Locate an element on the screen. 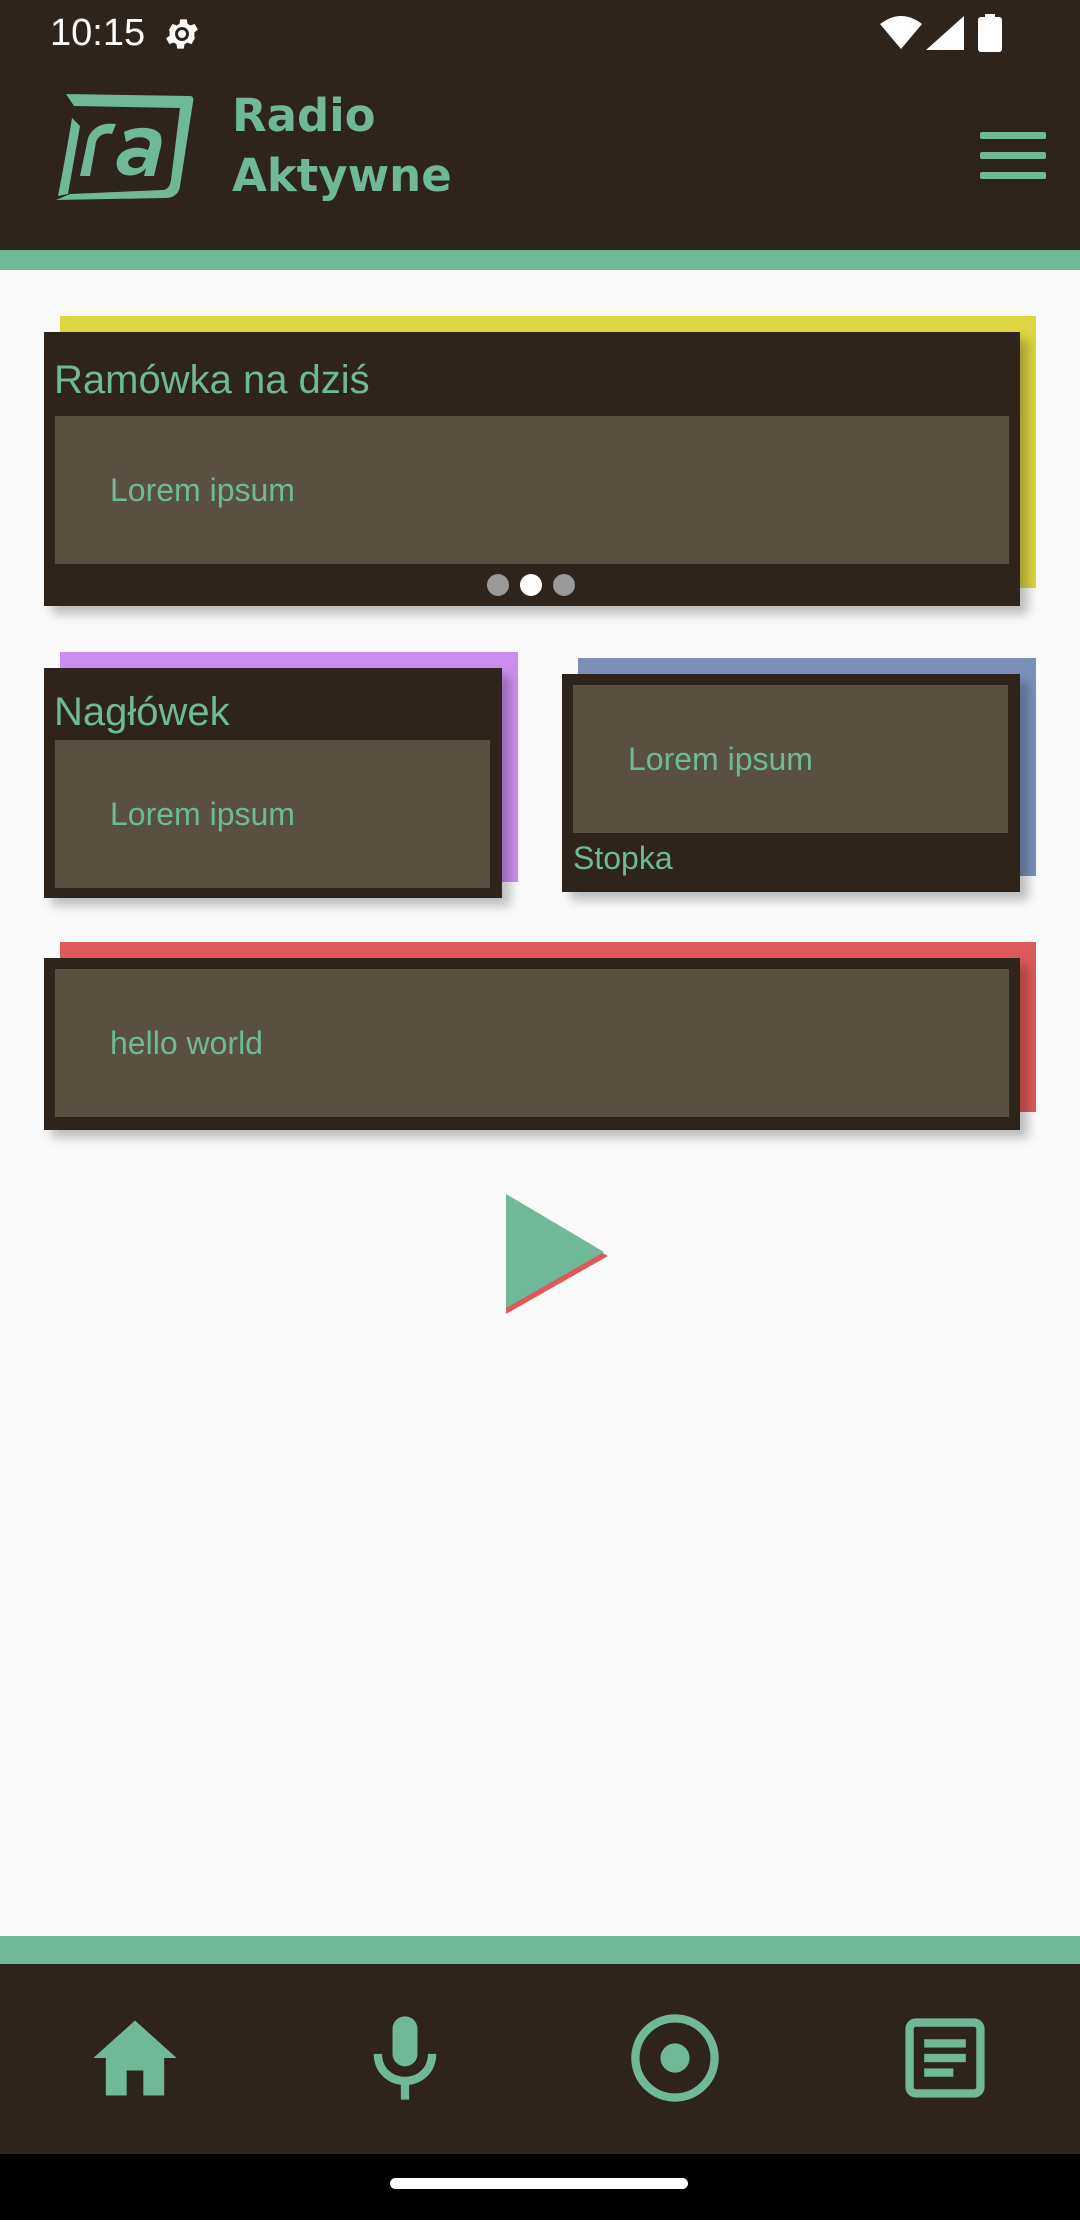 This screenshot has height=2220, width=1080. home-icon is located at coordinates (135, 2058).